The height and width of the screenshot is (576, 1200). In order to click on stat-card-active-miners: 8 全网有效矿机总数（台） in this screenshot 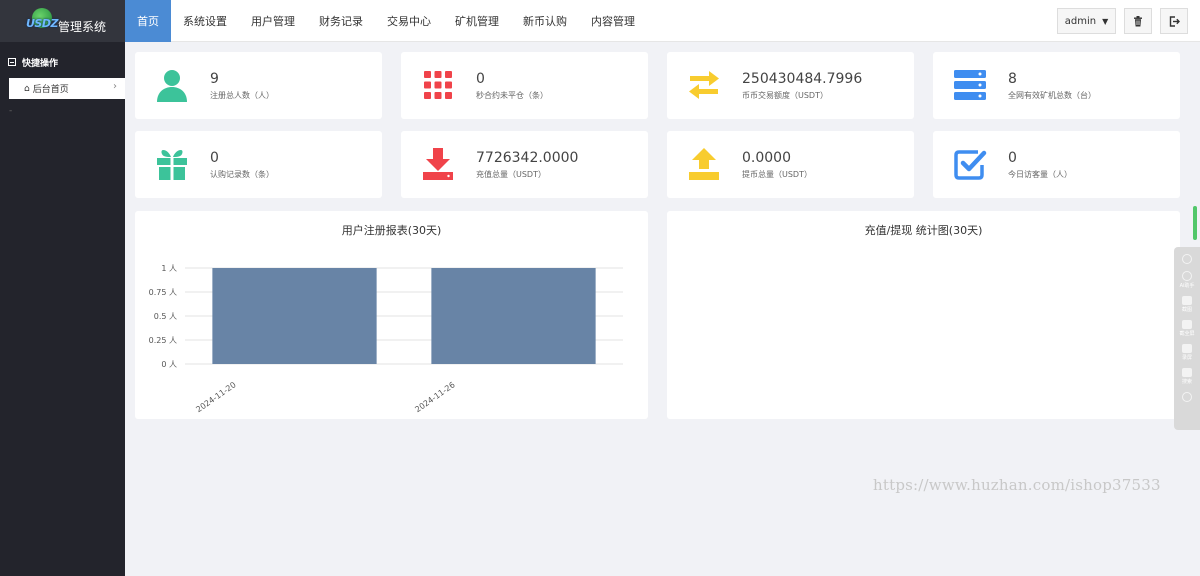, I will do `click(1056, 85)`.